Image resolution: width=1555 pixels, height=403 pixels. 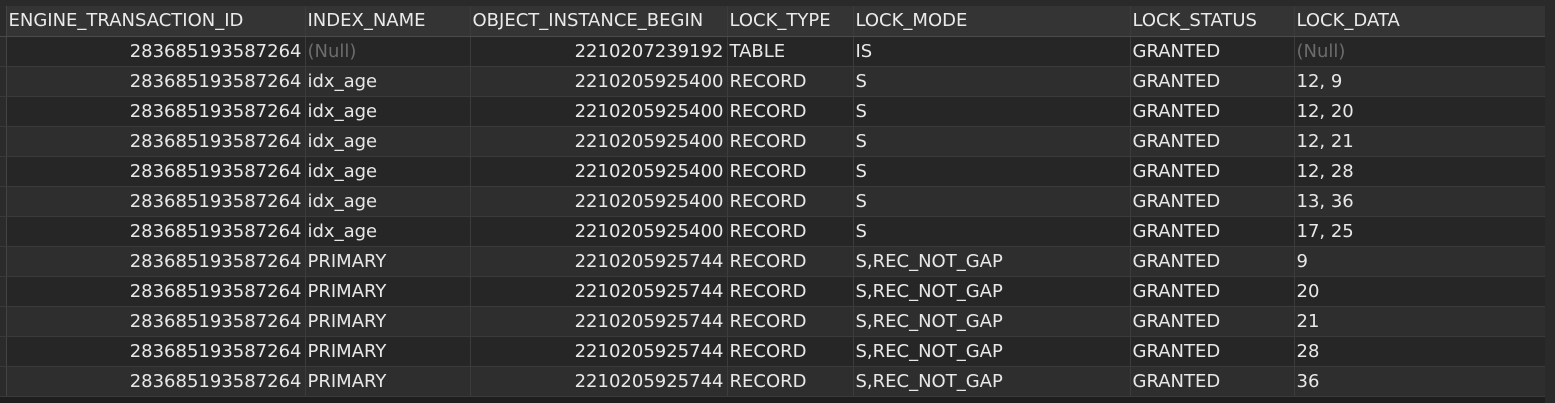 I want to click on column-header-index-name: INDEX_NAME, so click(x=388, y=21).